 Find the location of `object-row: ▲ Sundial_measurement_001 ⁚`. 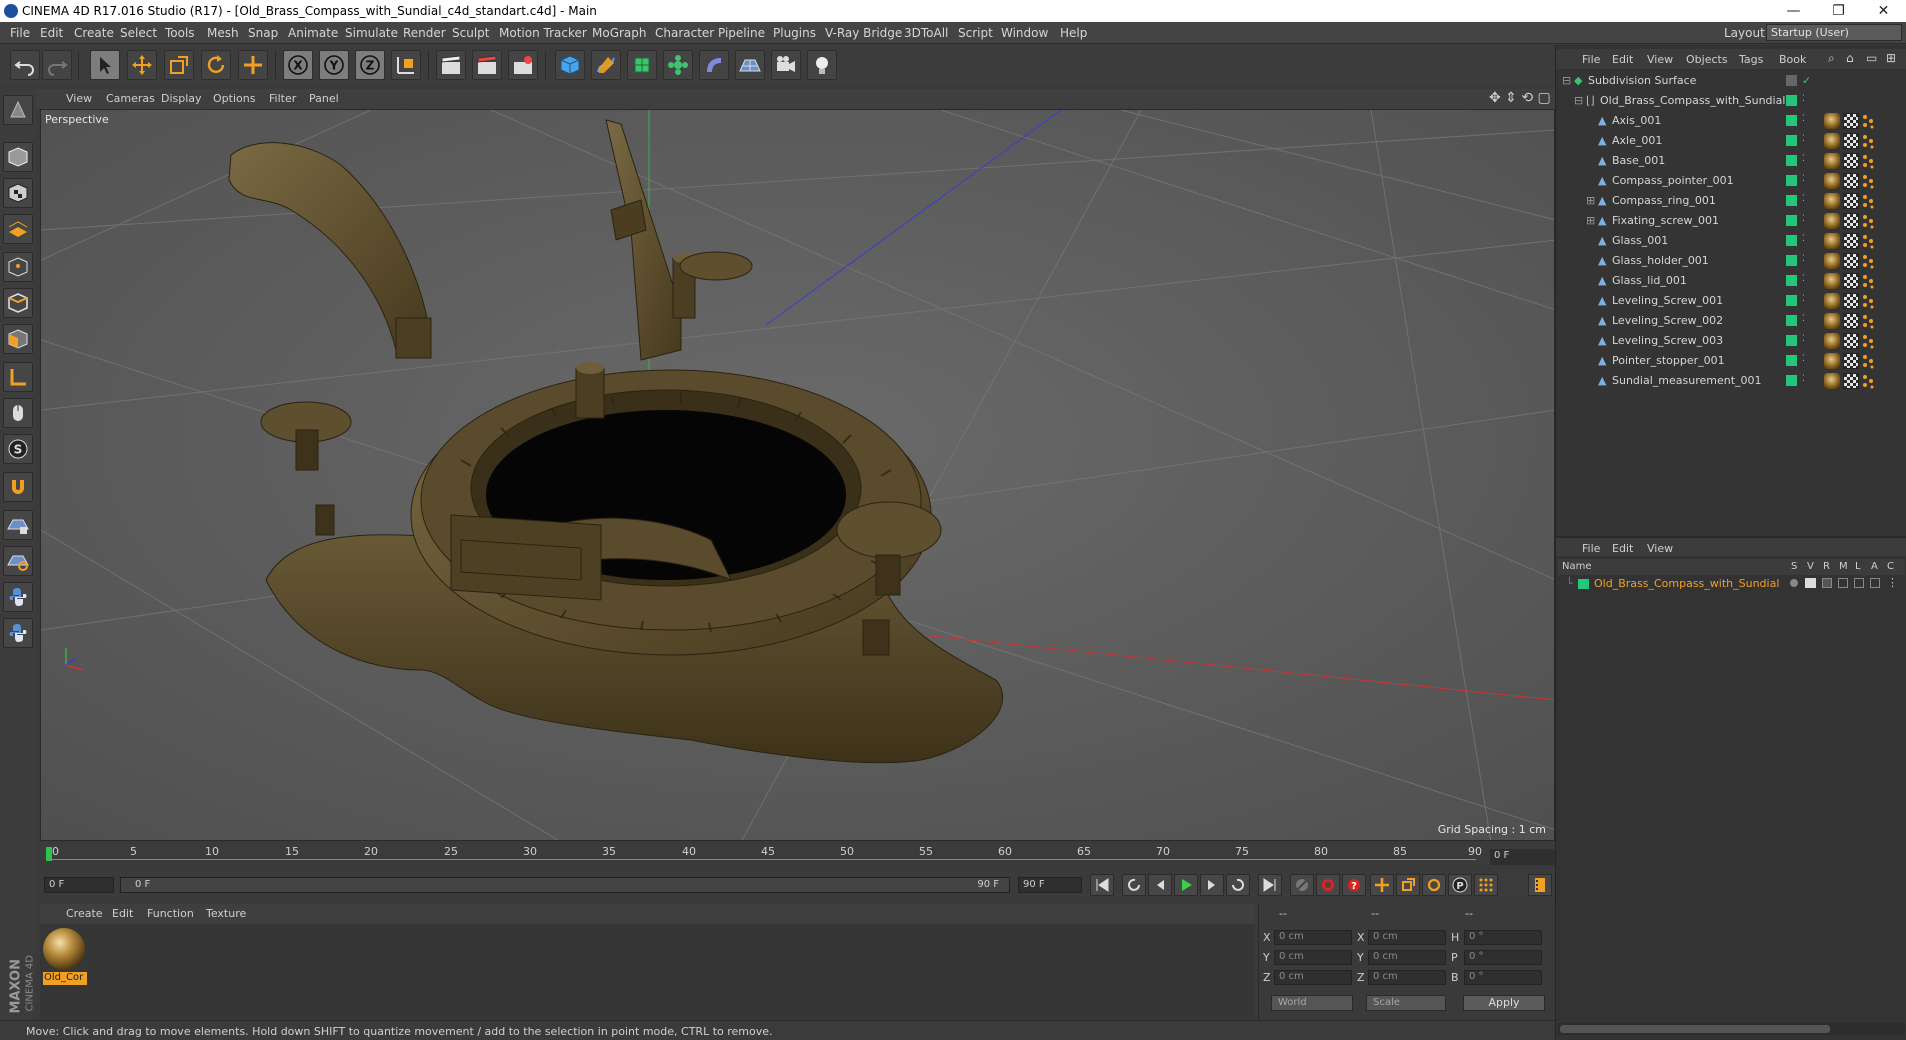

object-row: ▲ Sundial_measurement_001 ⁚ is located at coordinates (1731, 381).